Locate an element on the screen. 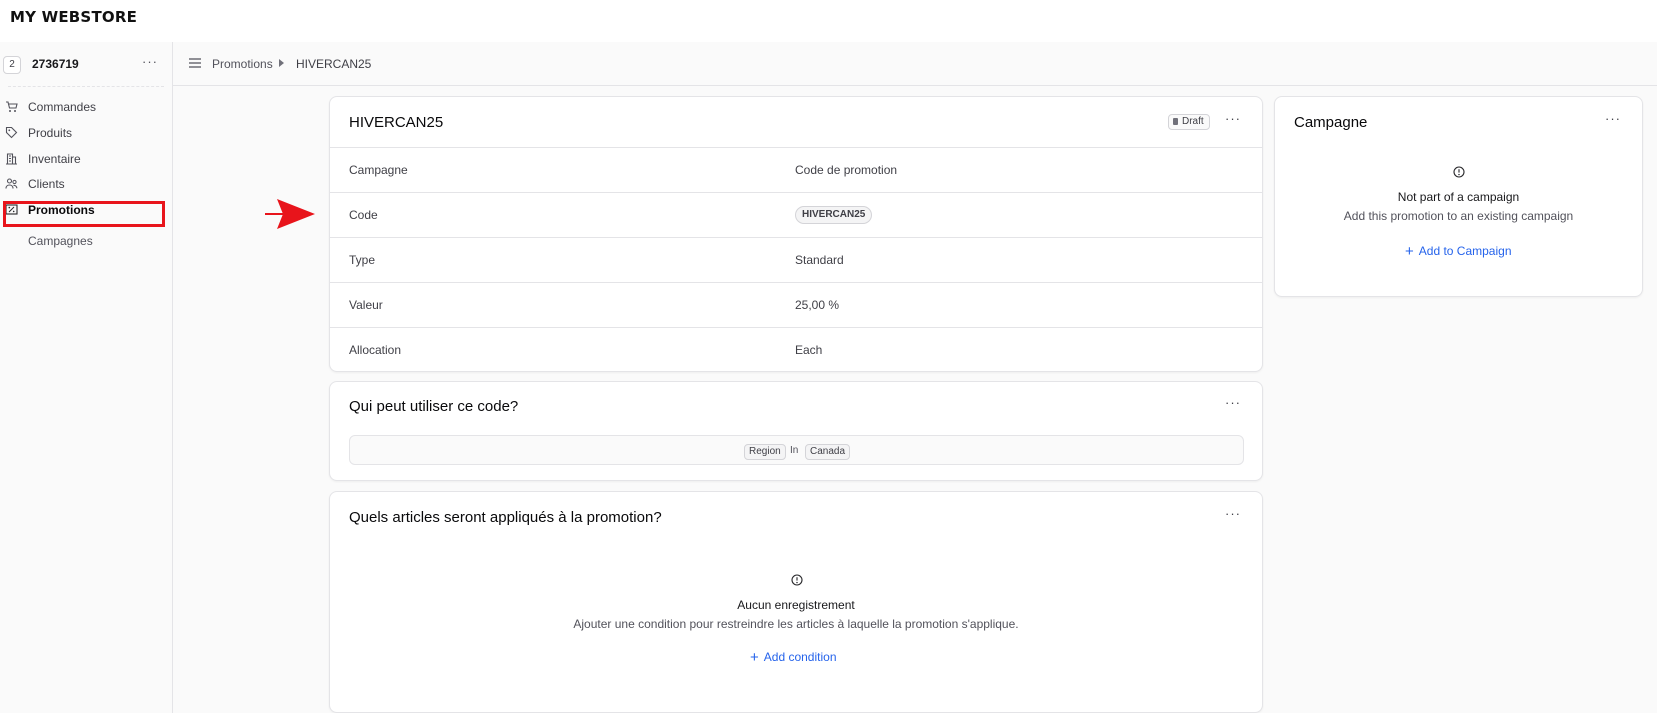 This screenshot has height=713, width=1657. rule-row: Region In Canada is located at coordinates (796, 450).